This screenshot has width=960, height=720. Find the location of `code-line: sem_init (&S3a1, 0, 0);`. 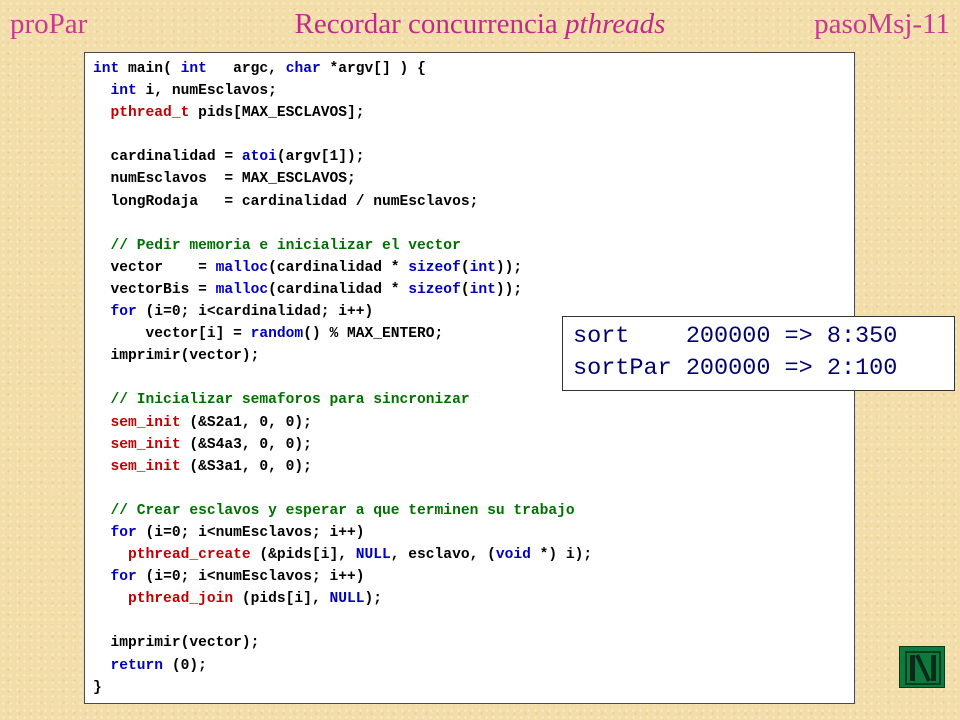

code-line: sem_init (&S3a1, 0, 0); is located at coordinates (211, 466).